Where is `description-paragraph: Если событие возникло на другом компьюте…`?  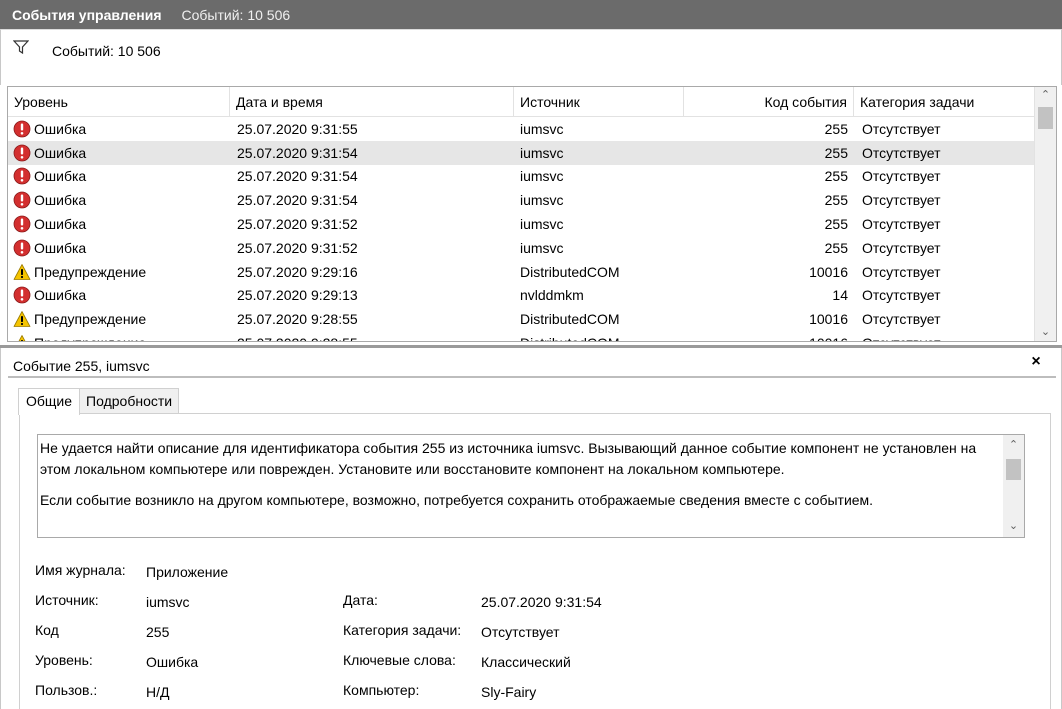
description-paragraph: Если событие возникло на другом компьюте… is located at coordinates (457, 500).